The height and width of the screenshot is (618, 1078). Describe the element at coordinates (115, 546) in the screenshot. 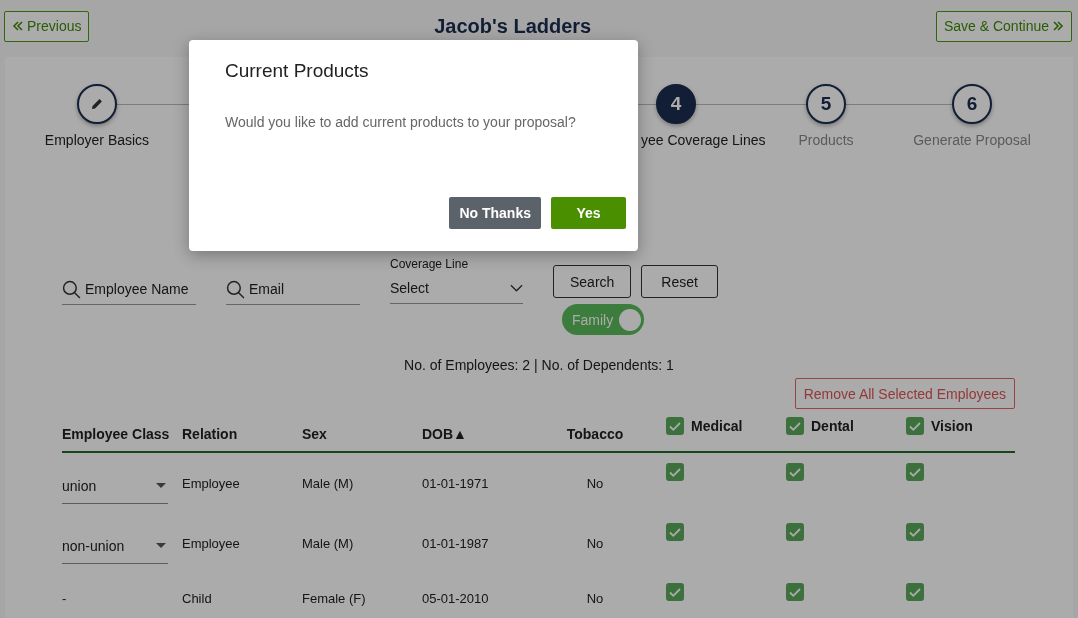

I see `employee-class-select: non-union` at that location.